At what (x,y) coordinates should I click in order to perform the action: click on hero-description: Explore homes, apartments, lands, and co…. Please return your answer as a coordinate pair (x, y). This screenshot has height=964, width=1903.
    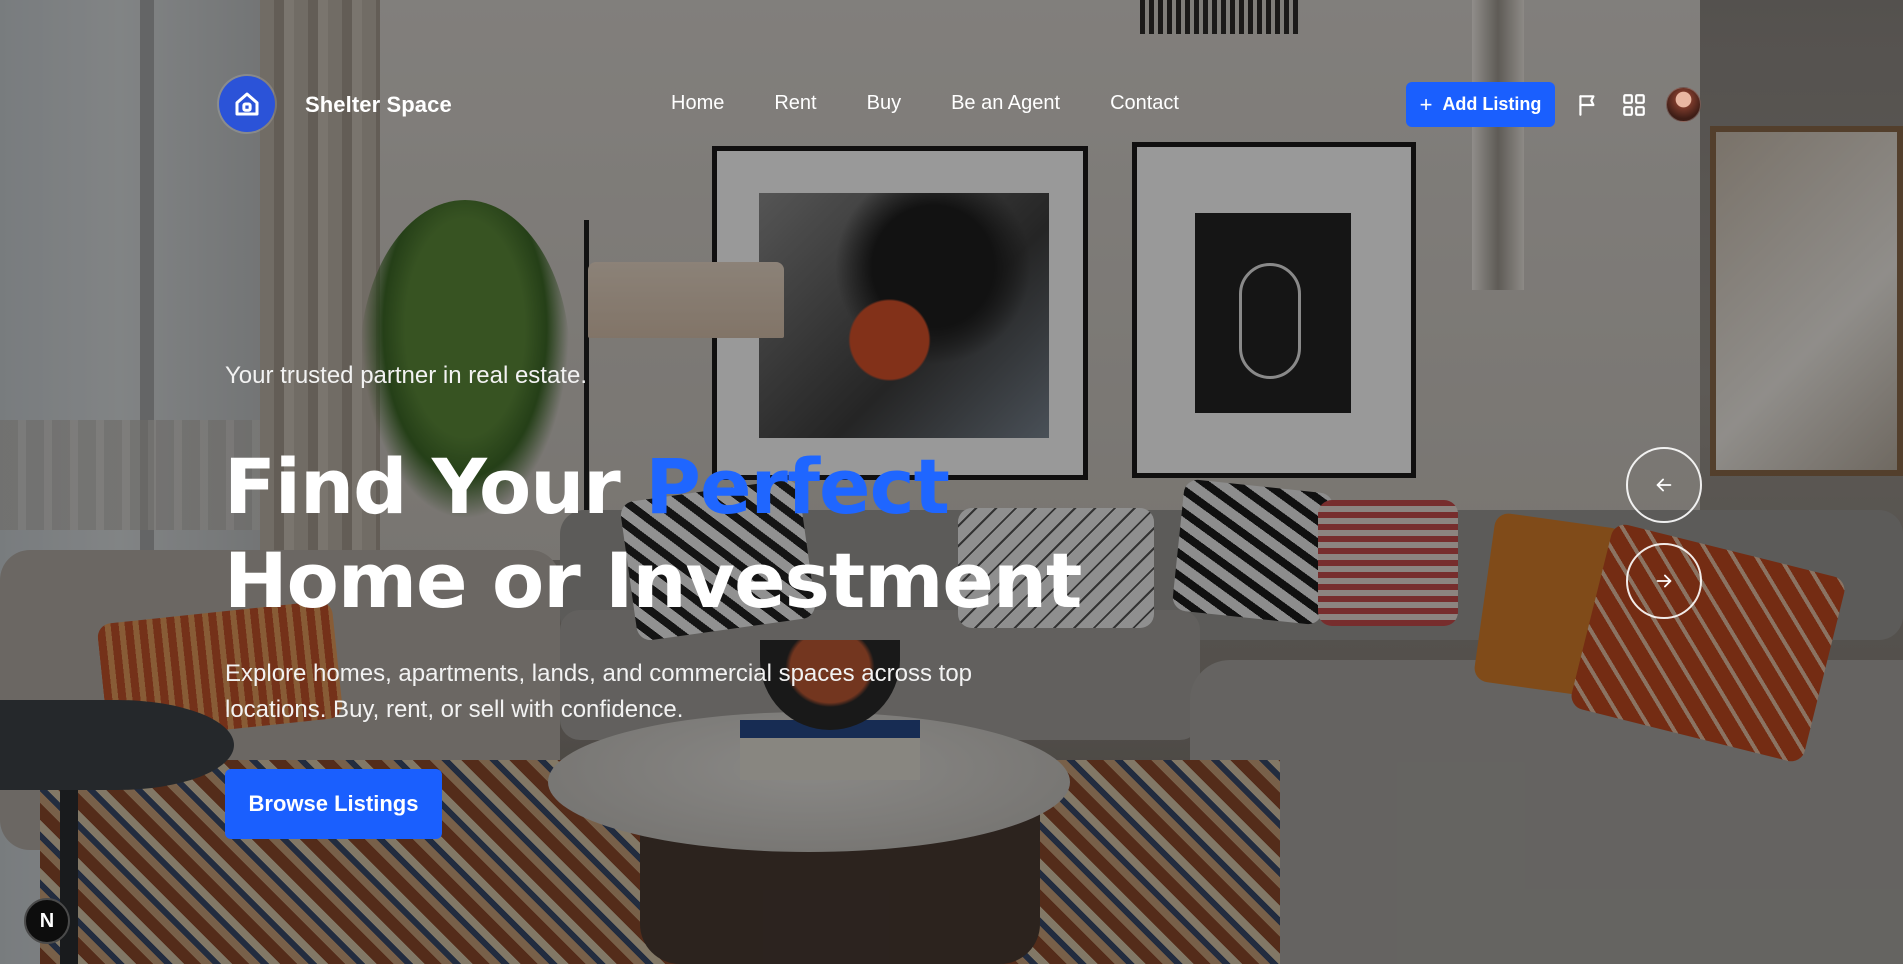
    Looking at the image, I should click on (599, 691).